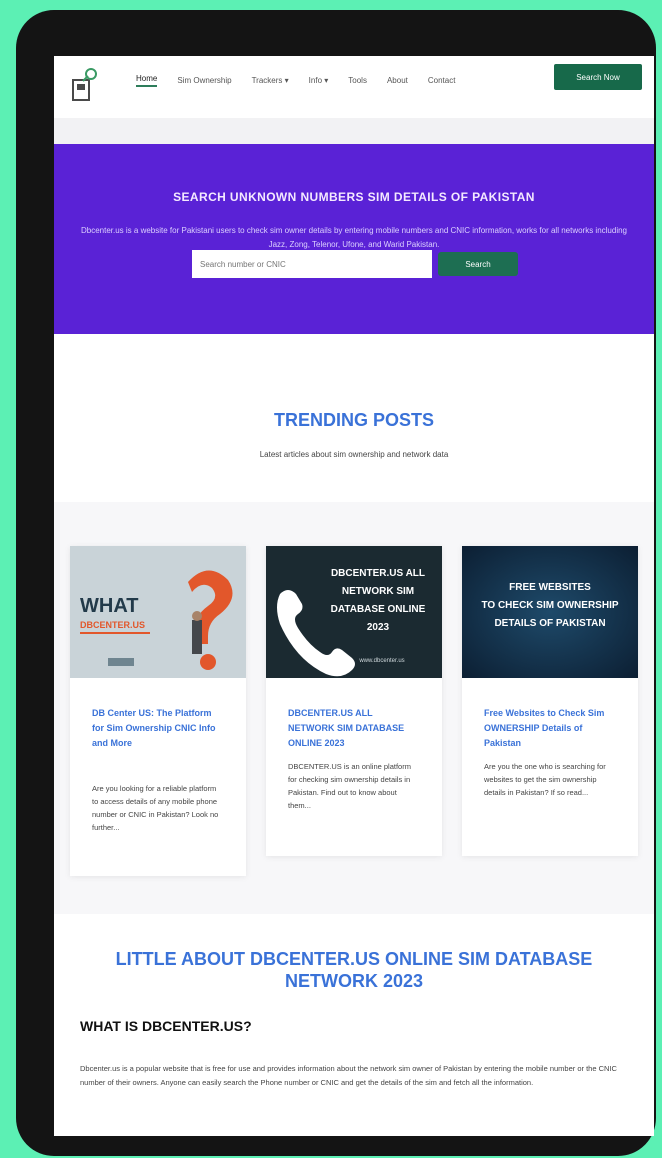 Image resolution: width=662 pixels, height=1158 pixels. I want to click on header-cta-button: Search Now, so click(598, 77).